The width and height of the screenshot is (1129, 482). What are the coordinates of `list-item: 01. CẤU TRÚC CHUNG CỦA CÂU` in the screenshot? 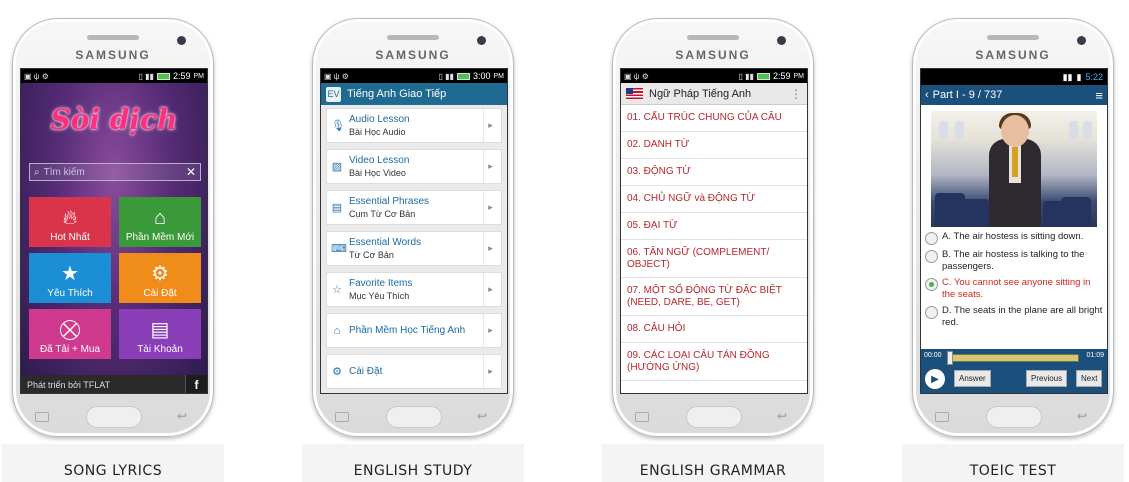 It's located at (714, 118).